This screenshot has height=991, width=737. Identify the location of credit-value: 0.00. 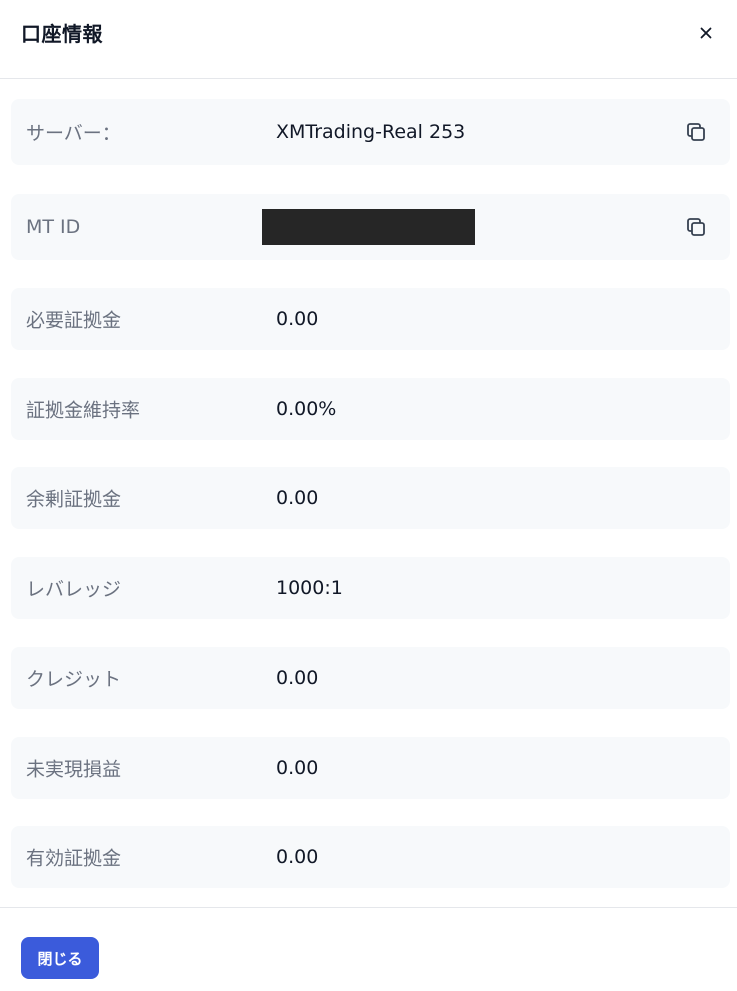
(297, 678).